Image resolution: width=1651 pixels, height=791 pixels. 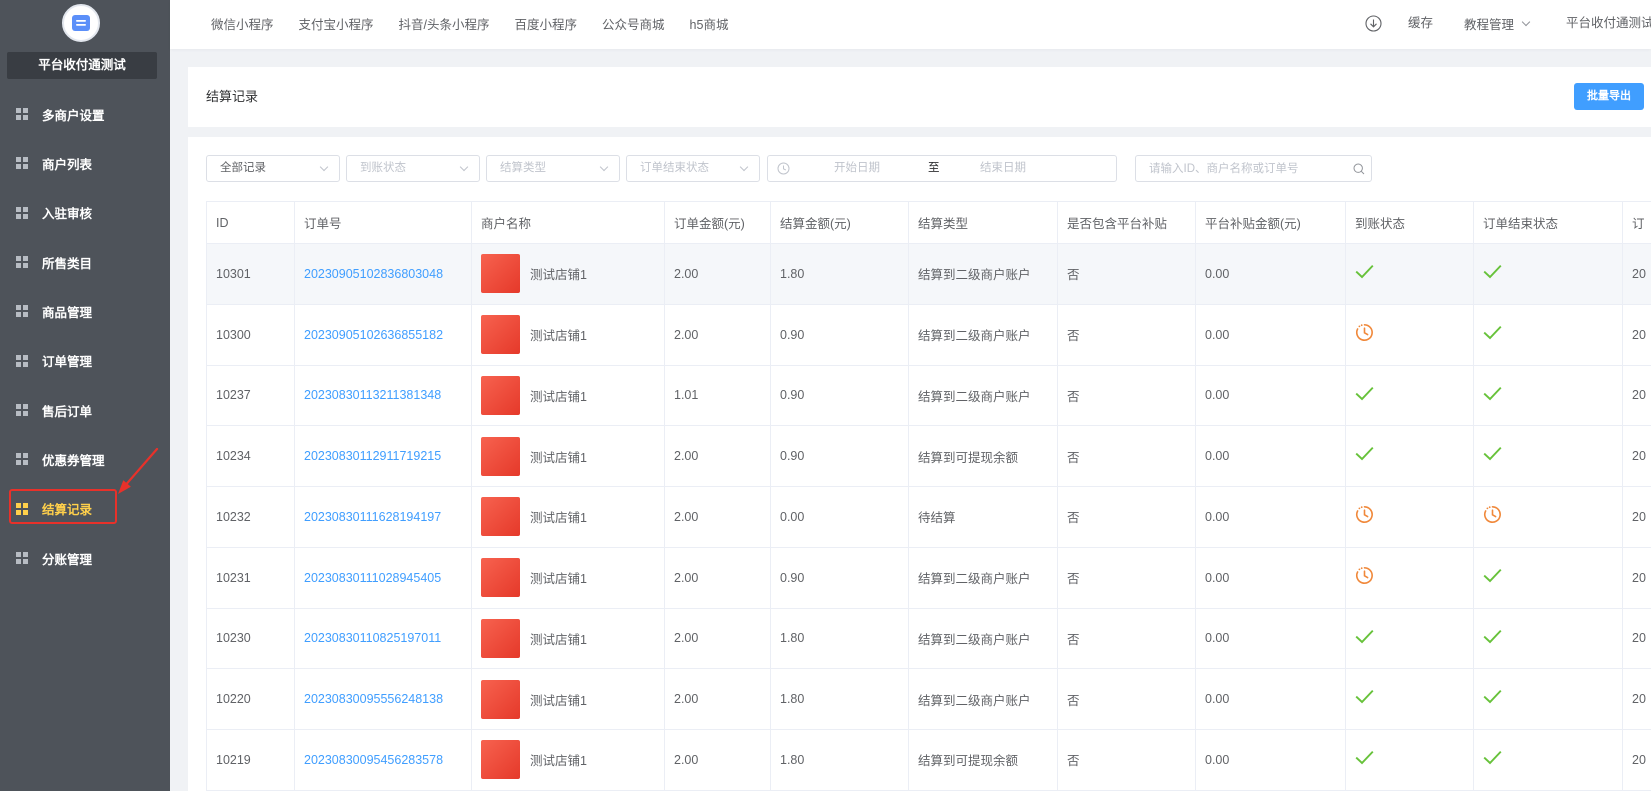 What do you see at coordinates (1608, 23) in the screenshot?
I see `account-menu: 平台收付通测试` at bounding box center [1608, 23].